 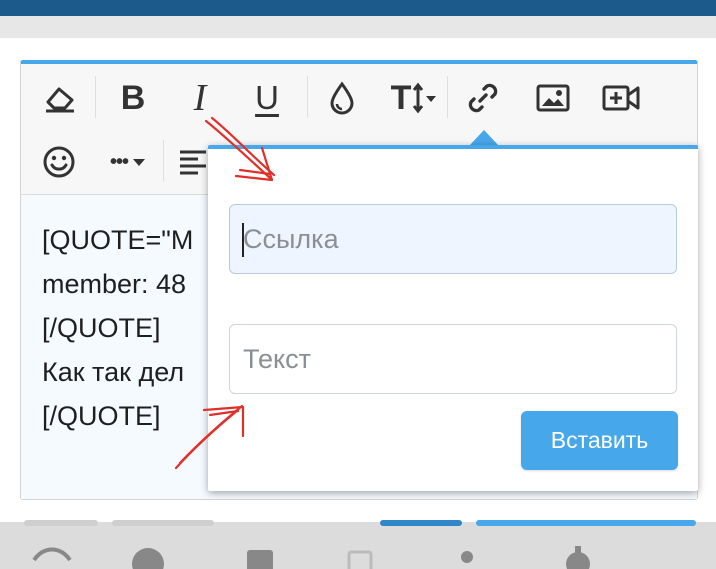 I want to click on popup-pointer, so click(x=484, y=138).